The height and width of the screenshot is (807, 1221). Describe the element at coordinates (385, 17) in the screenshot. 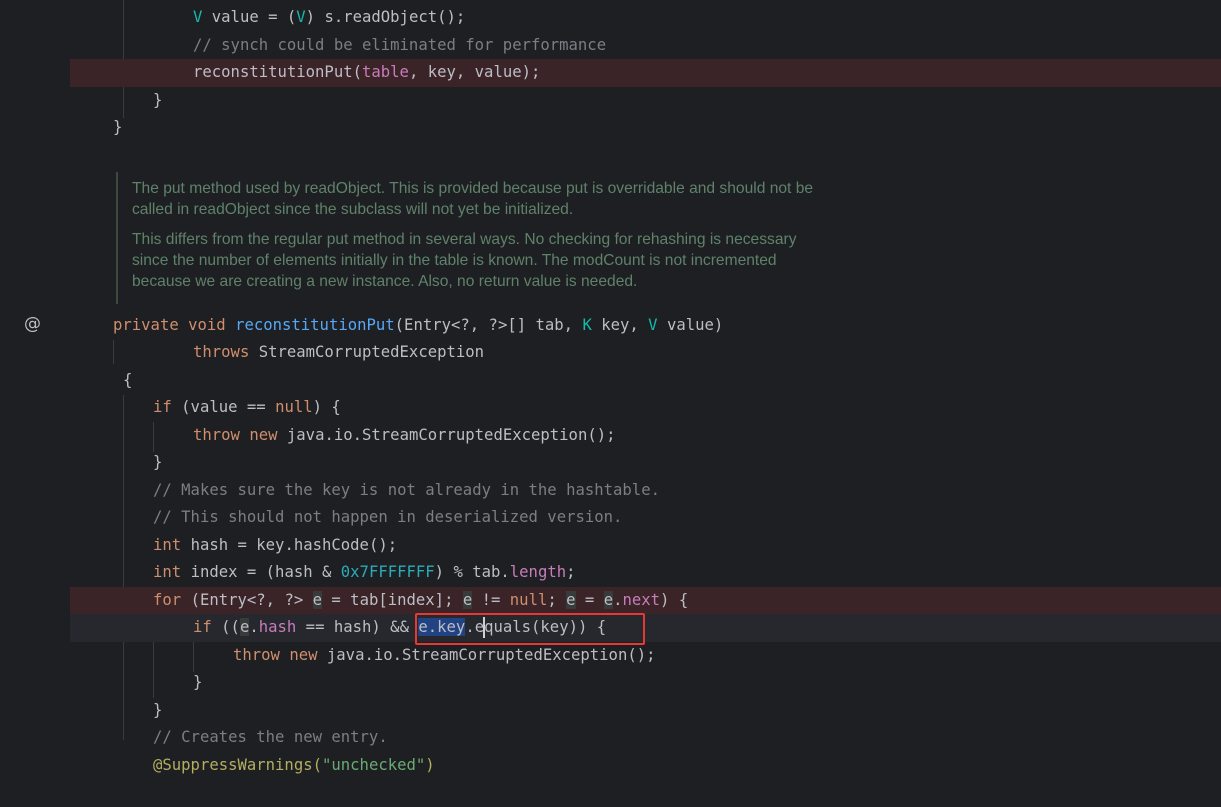

I see `token: ) s.readObject();` at that location.